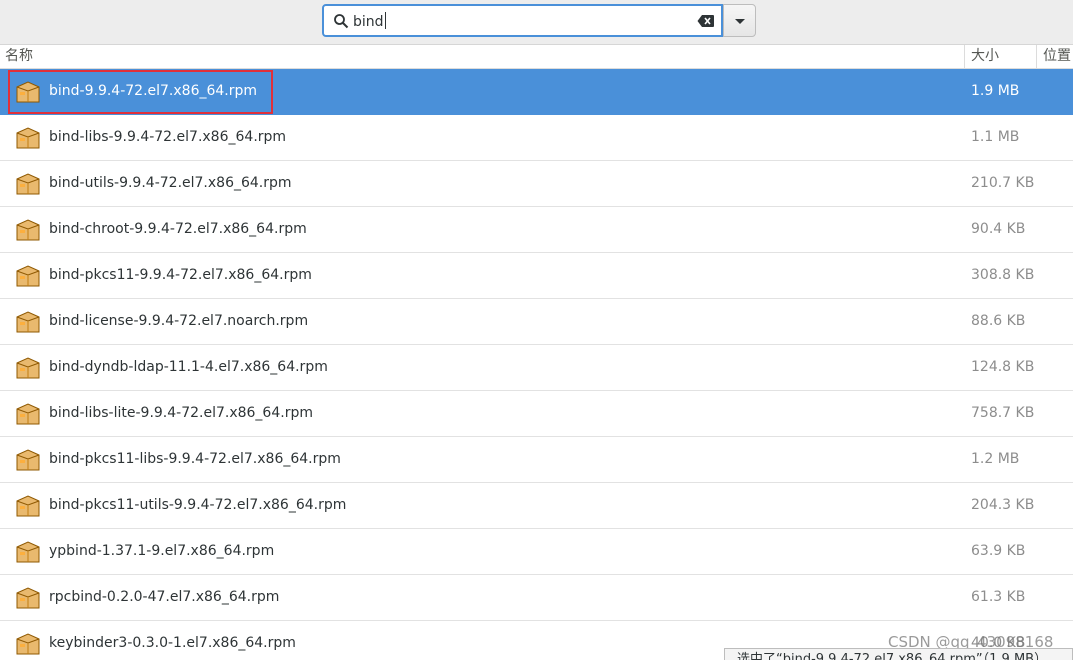 This screenshot has height=660, width=1073. Describe the element at coordinates (180, 275) in the screenshot. I see `file-name: bind-pkcs11-9.9.4-72.el7.x86_64.rpm` at that location.